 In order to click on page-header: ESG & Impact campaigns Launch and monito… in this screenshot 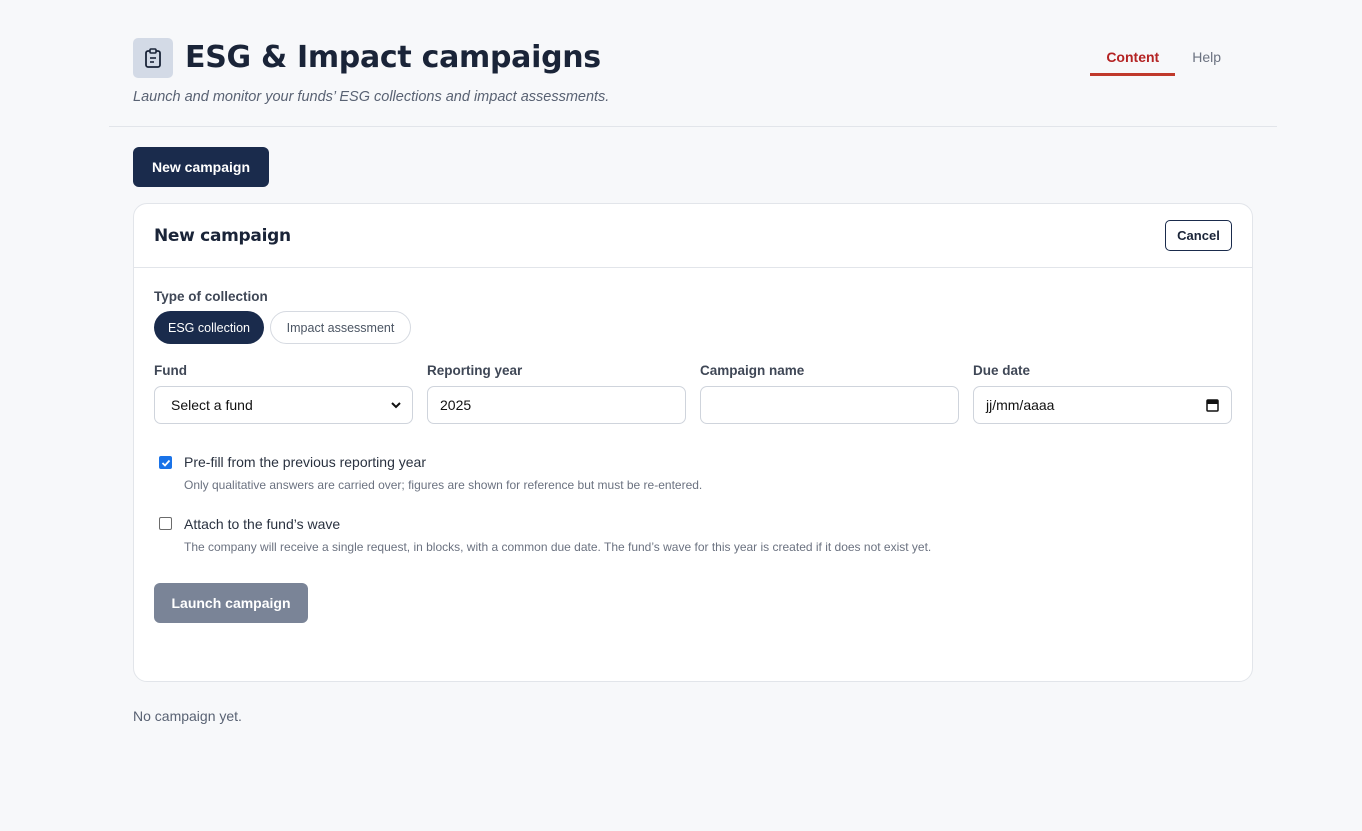, I will do `click(693, 63)`.